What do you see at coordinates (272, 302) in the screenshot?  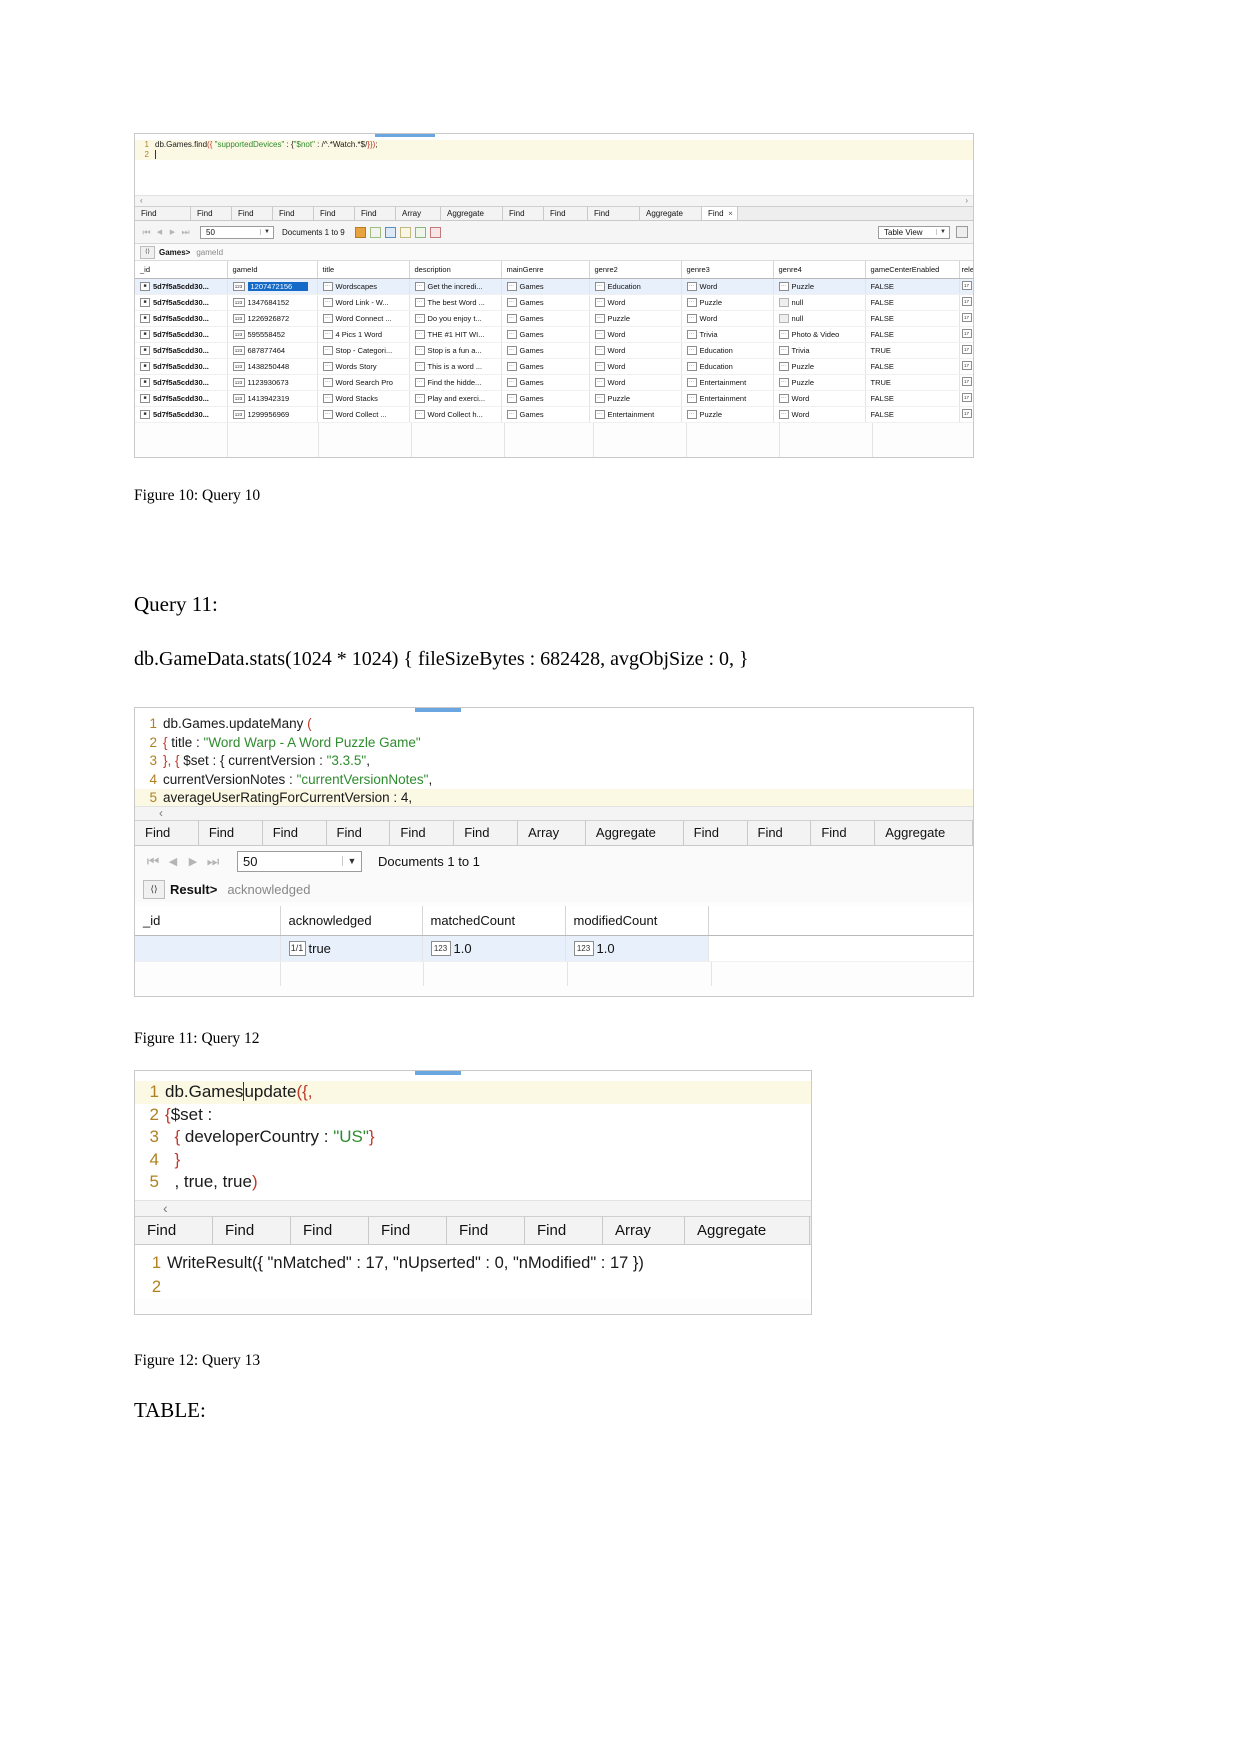 I see `cell-gameId: 123 1347684152` at bounding box center [272, 302].